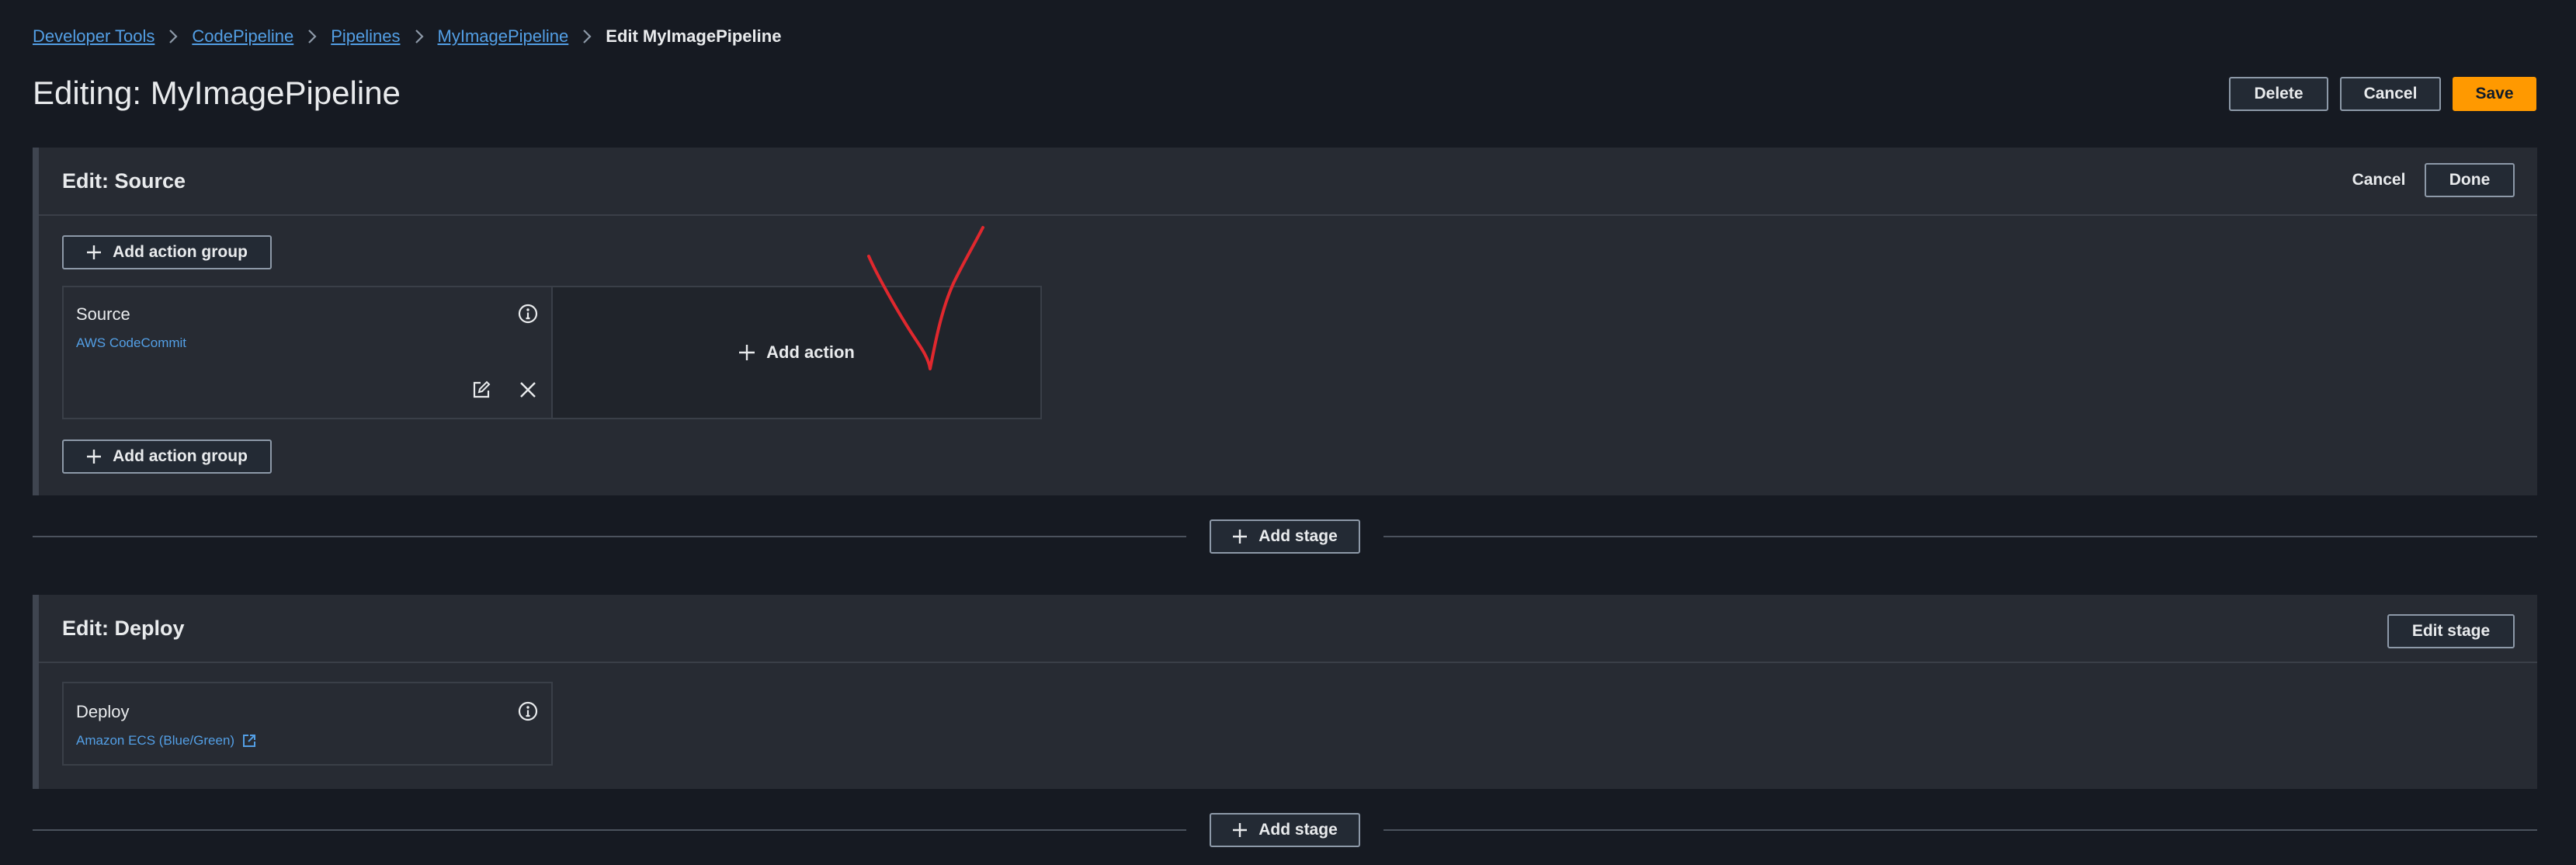  Describe the element at coordinates (131, 343) in the screenshot. I see `action-provider-link: AWS CodeCommit` at that location.